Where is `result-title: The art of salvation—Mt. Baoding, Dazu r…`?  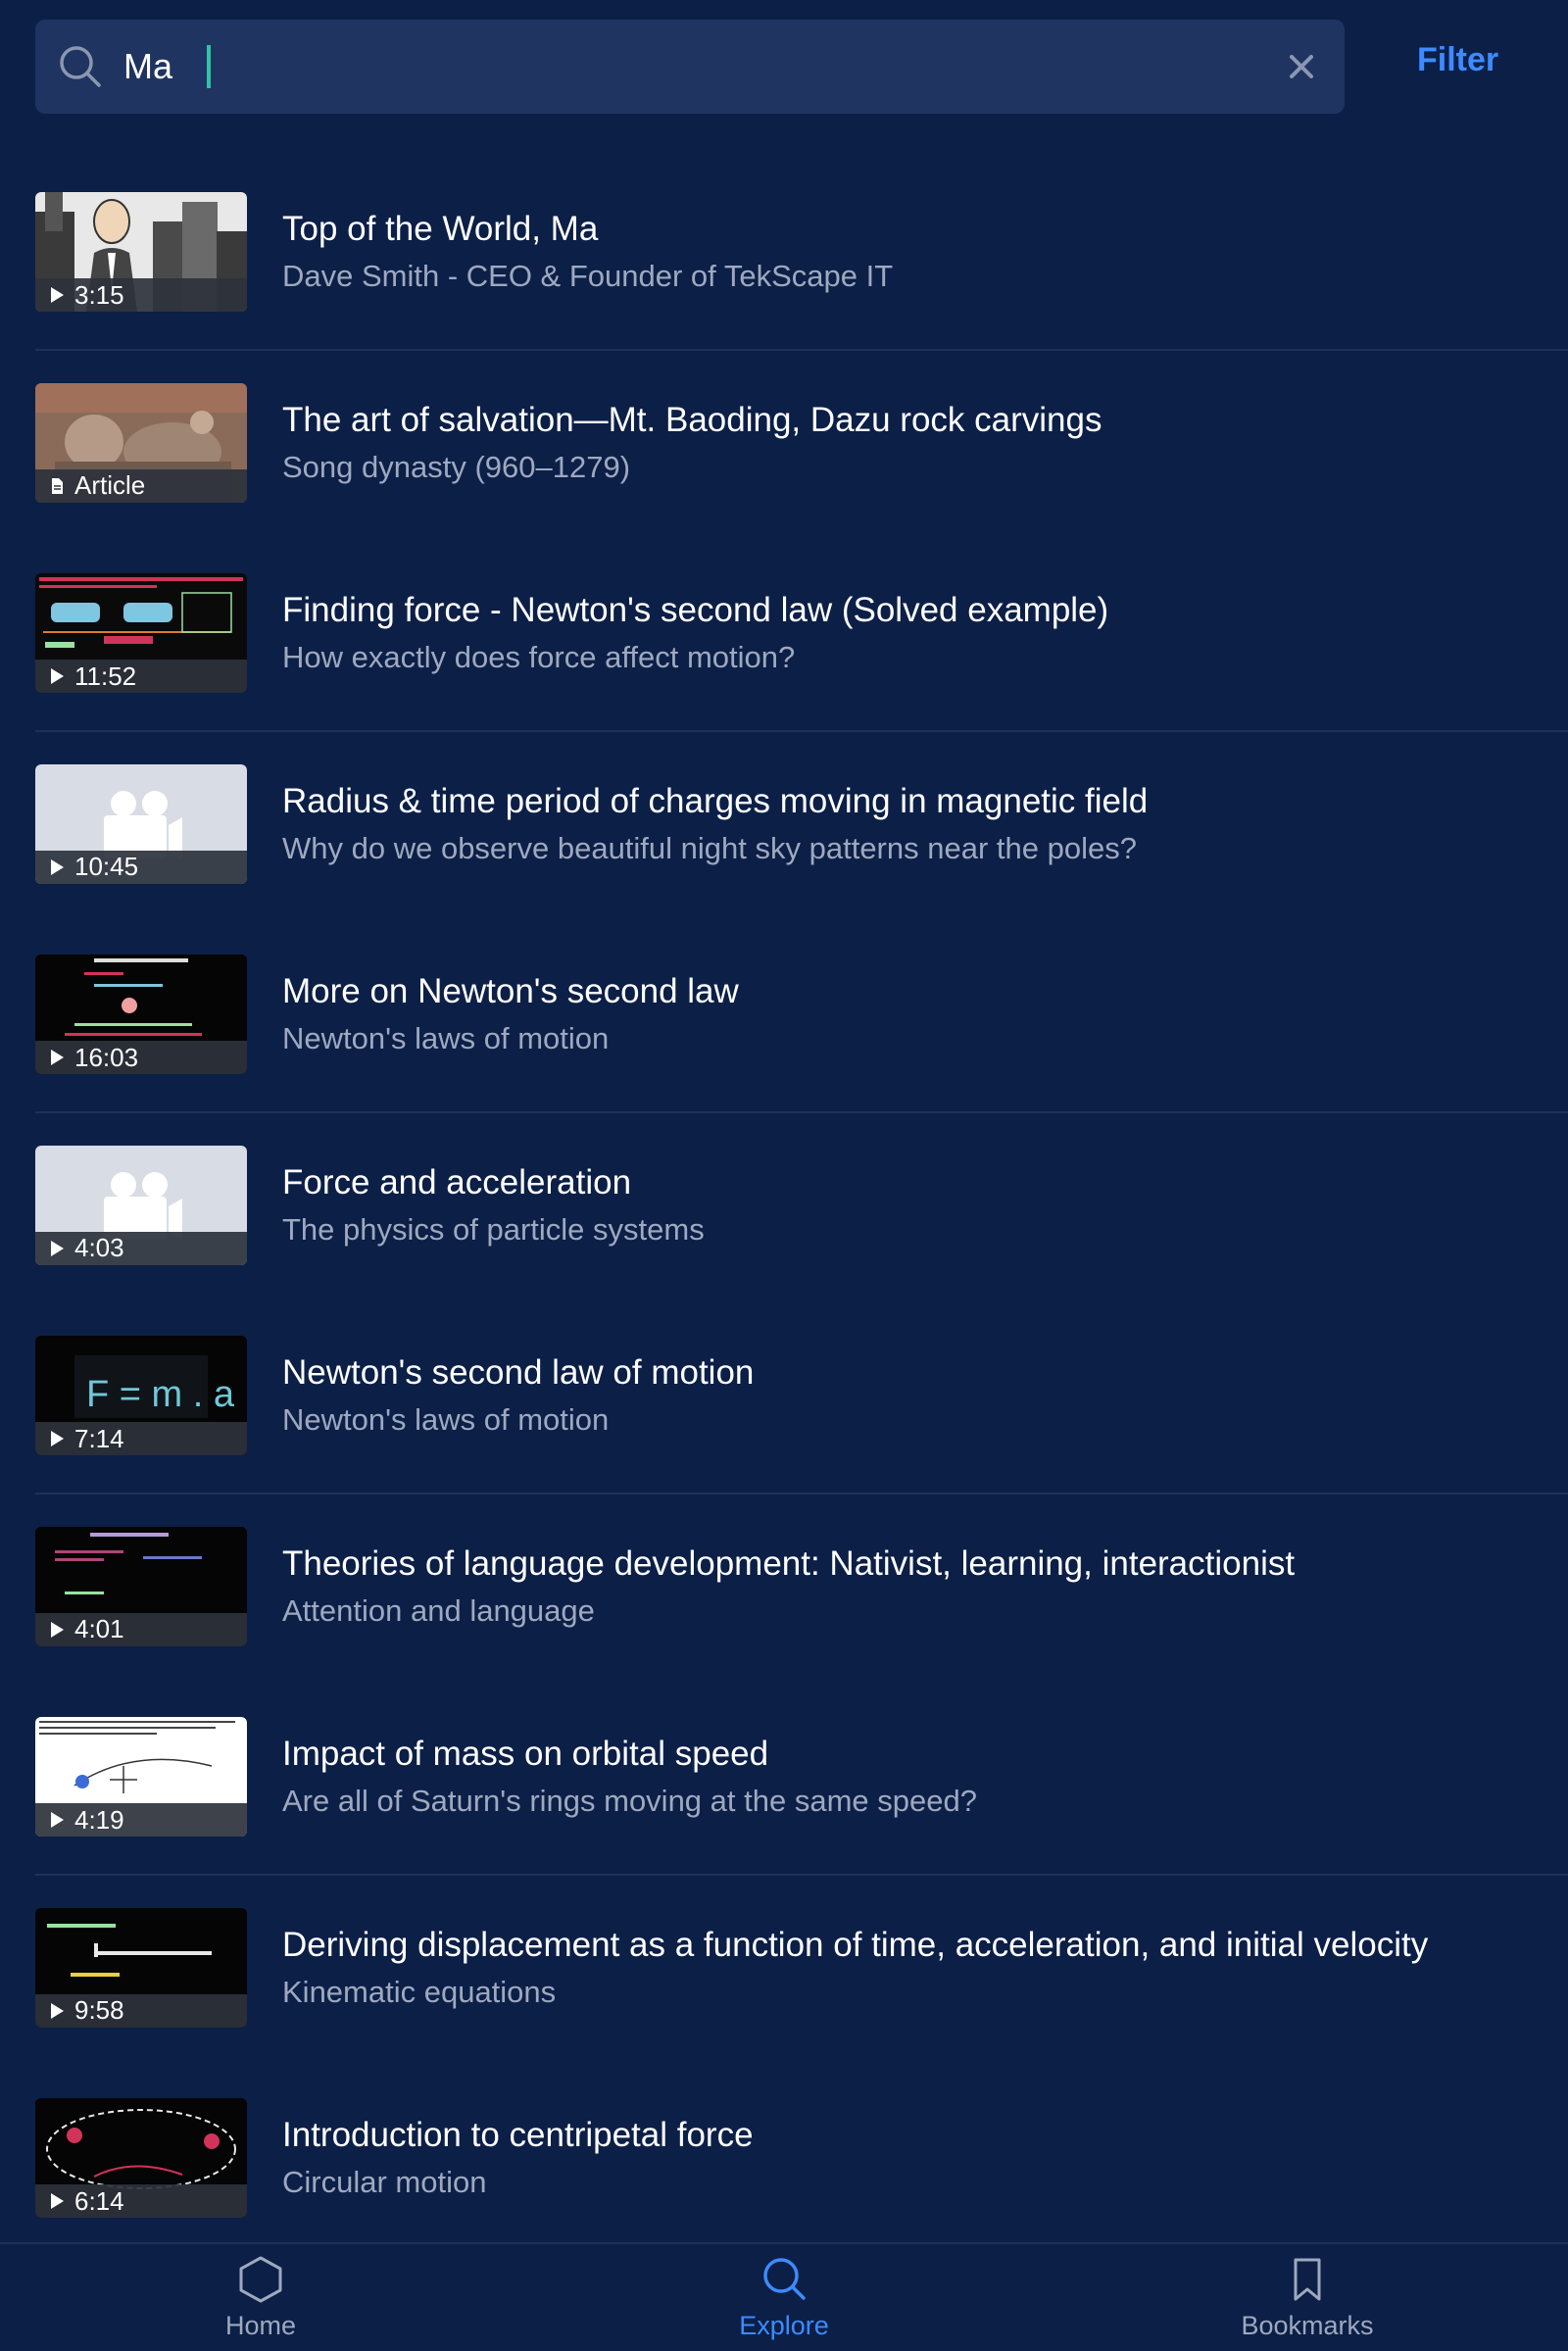 result-title: The art of salvation—Mt. Baoding, Dazu r… is located at coordinates (692, 420).